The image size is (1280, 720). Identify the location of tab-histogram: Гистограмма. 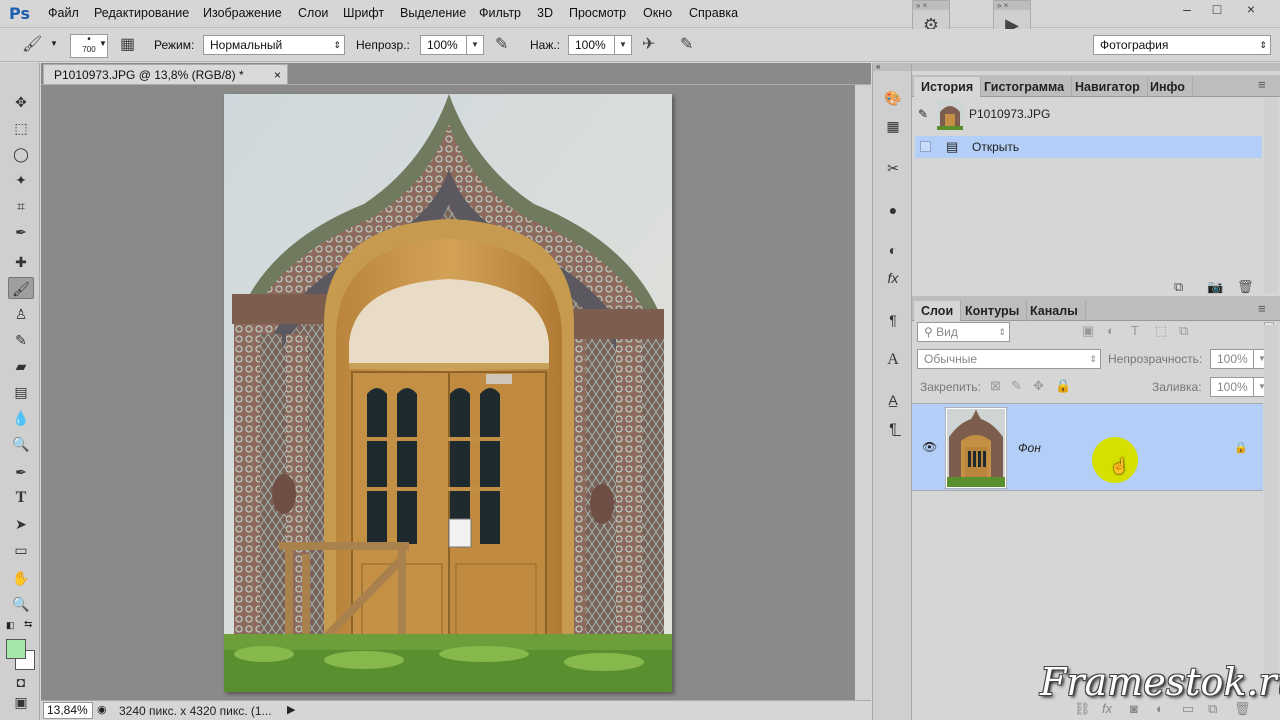
(1025, 87).